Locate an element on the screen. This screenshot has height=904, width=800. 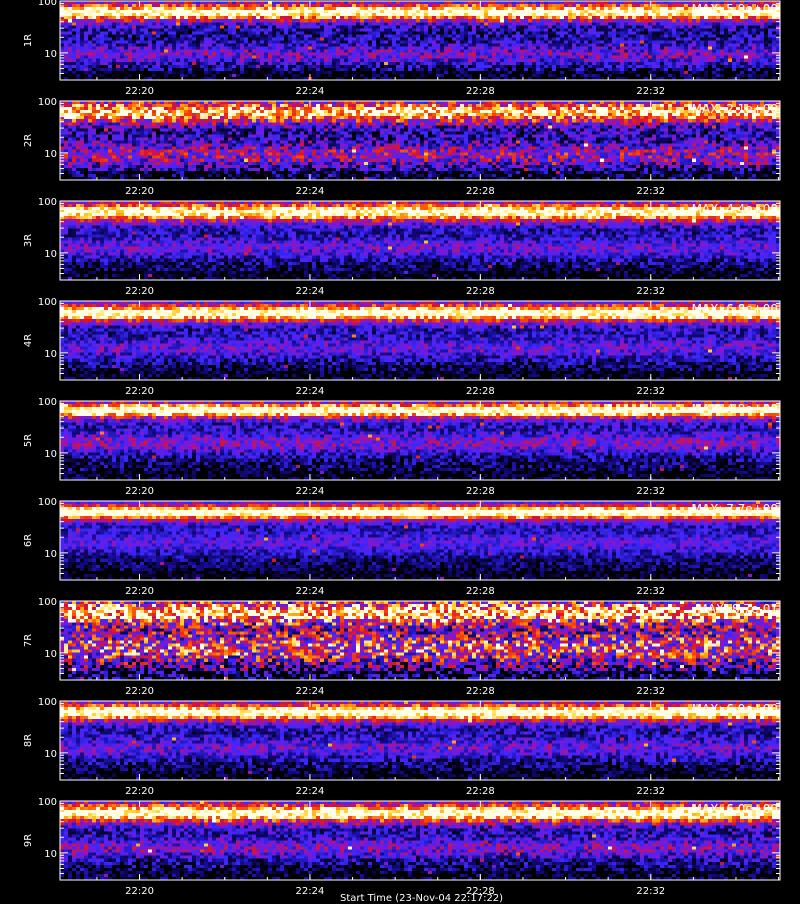
max-label: MAX: 4.4e+00 is located at coordinates (735, 209).